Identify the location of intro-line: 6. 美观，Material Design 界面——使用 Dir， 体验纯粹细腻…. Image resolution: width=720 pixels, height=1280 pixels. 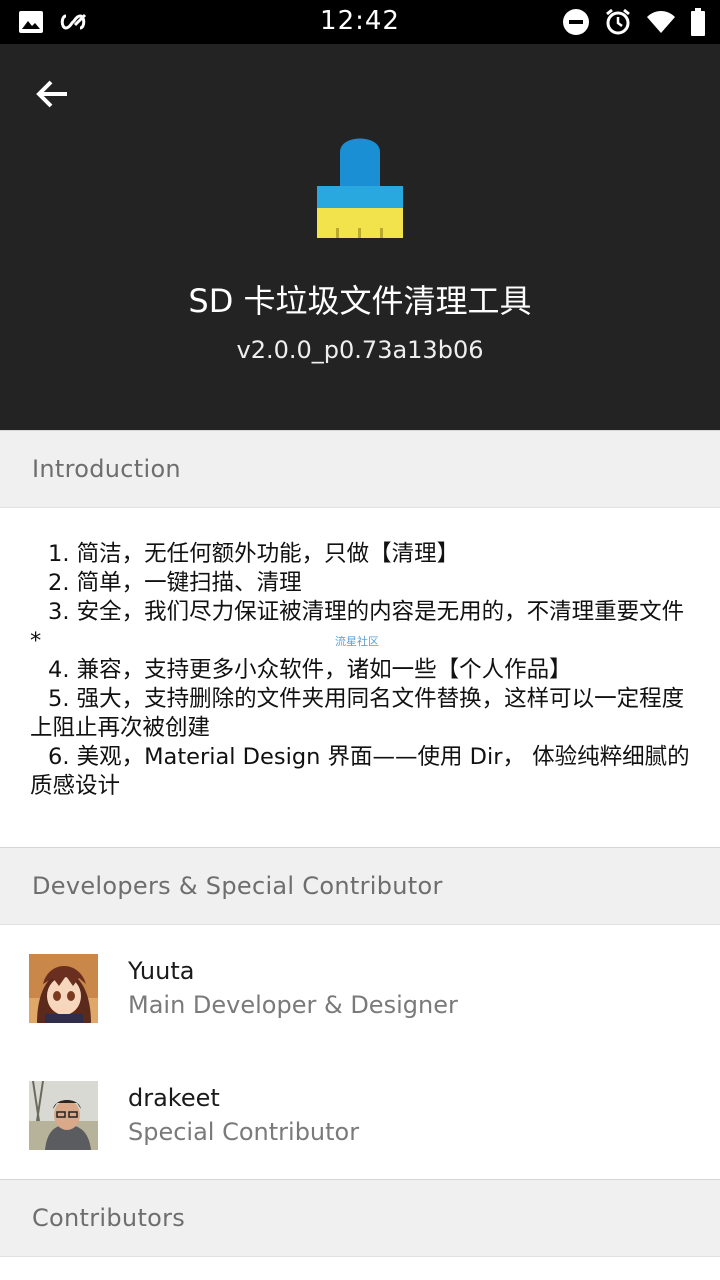
(360, 771).